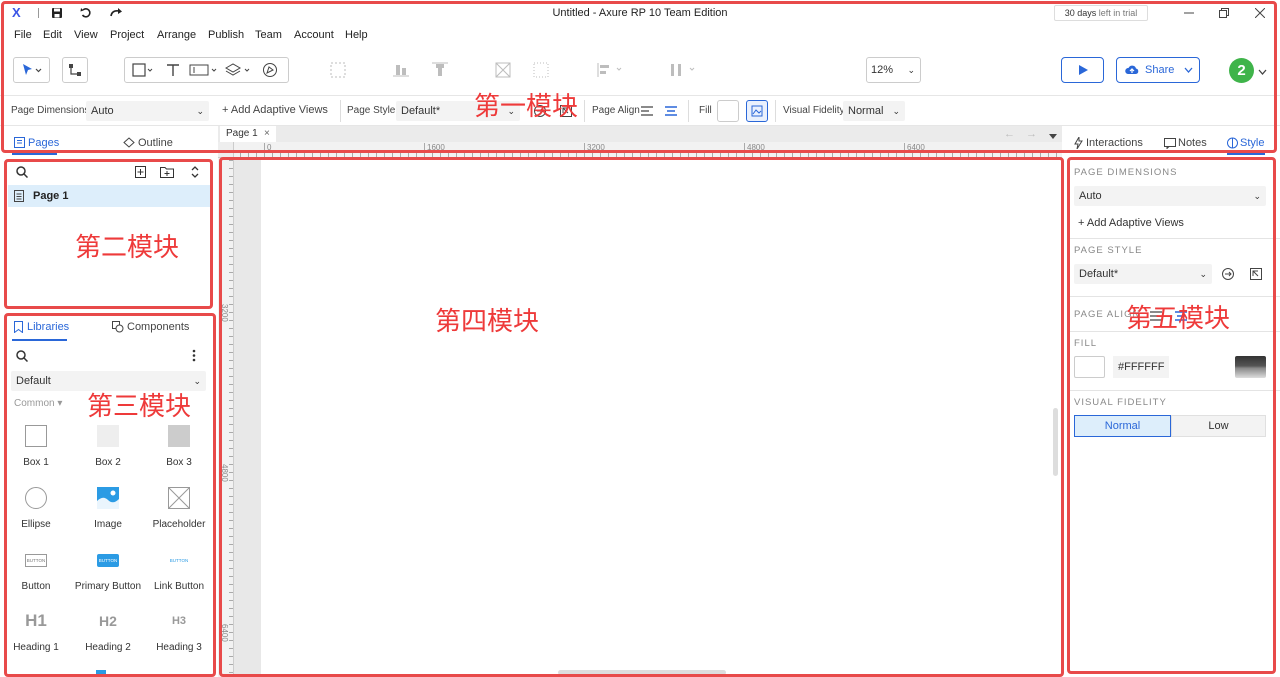  What do you see at coordinates (487, 322) in the screenshot?
I see `module4-label: 第四模块` at bounding box center [487, 322].